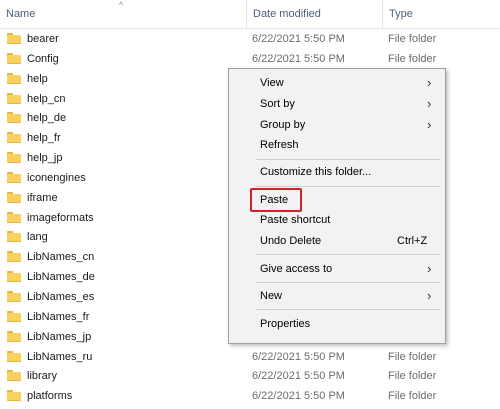 The image size is (500, 409). What do you see at coordinates (250, 395) in the screenshot?
I see `file-row: platforms 6/22/2021 5:50 PM File folder` at bounding box center [250, 395].